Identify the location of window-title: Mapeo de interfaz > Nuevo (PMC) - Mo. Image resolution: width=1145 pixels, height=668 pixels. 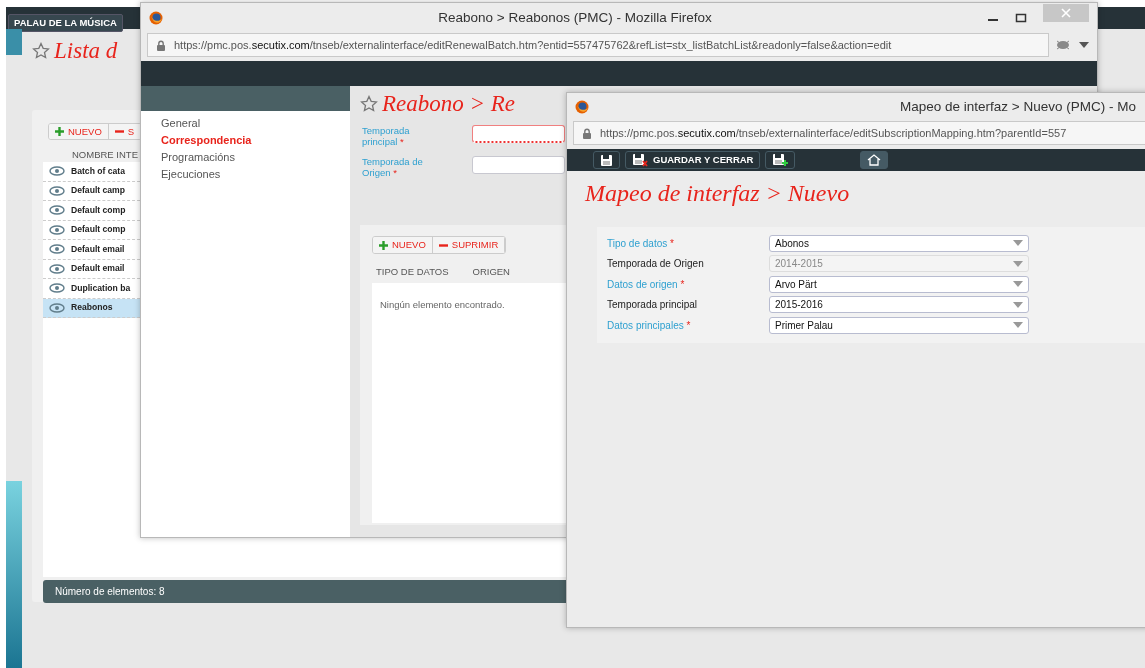
(1018, 106).